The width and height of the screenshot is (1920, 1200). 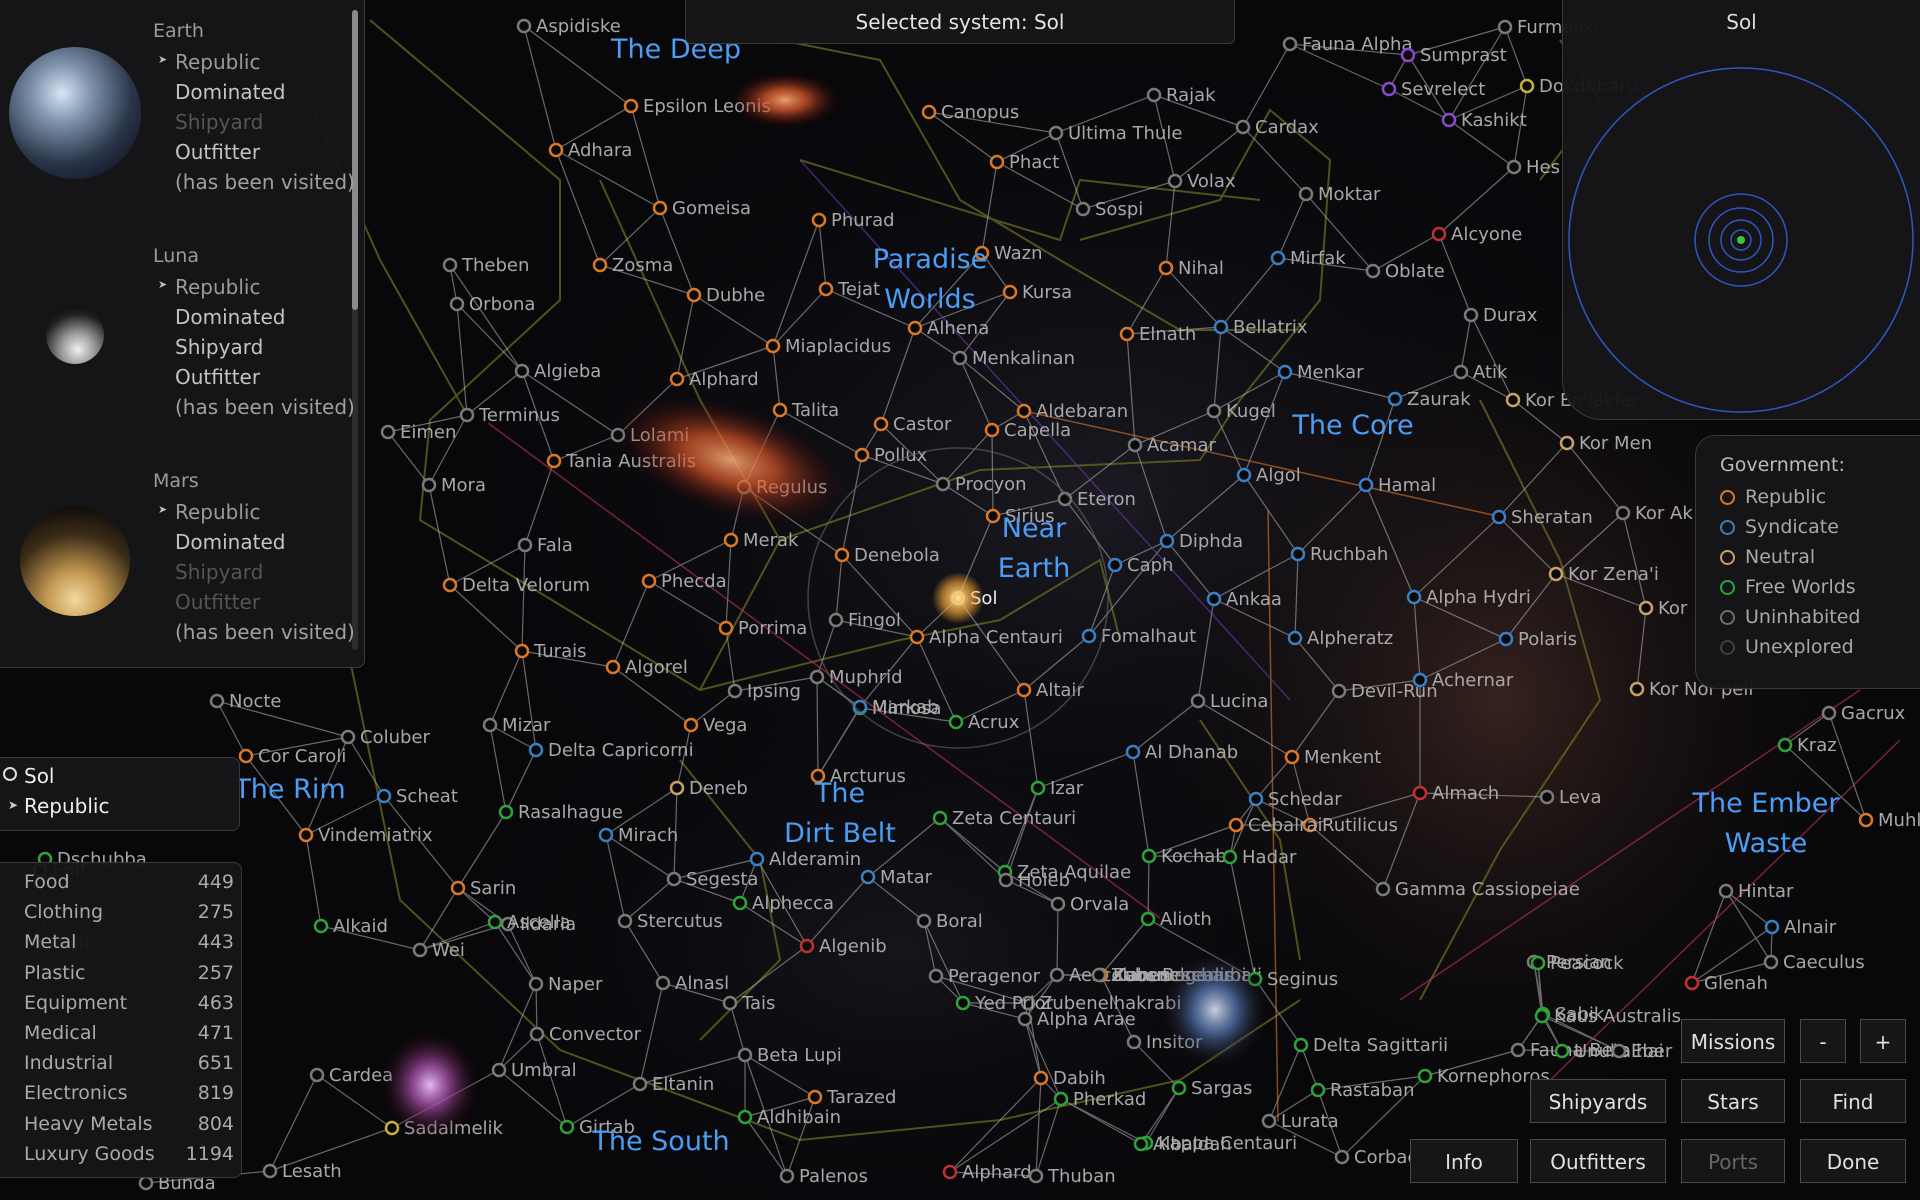 What do you see at coordinates (218, 62) in the screenshot?
I see `planet-government: Republic` at bounding box center [218, 62].